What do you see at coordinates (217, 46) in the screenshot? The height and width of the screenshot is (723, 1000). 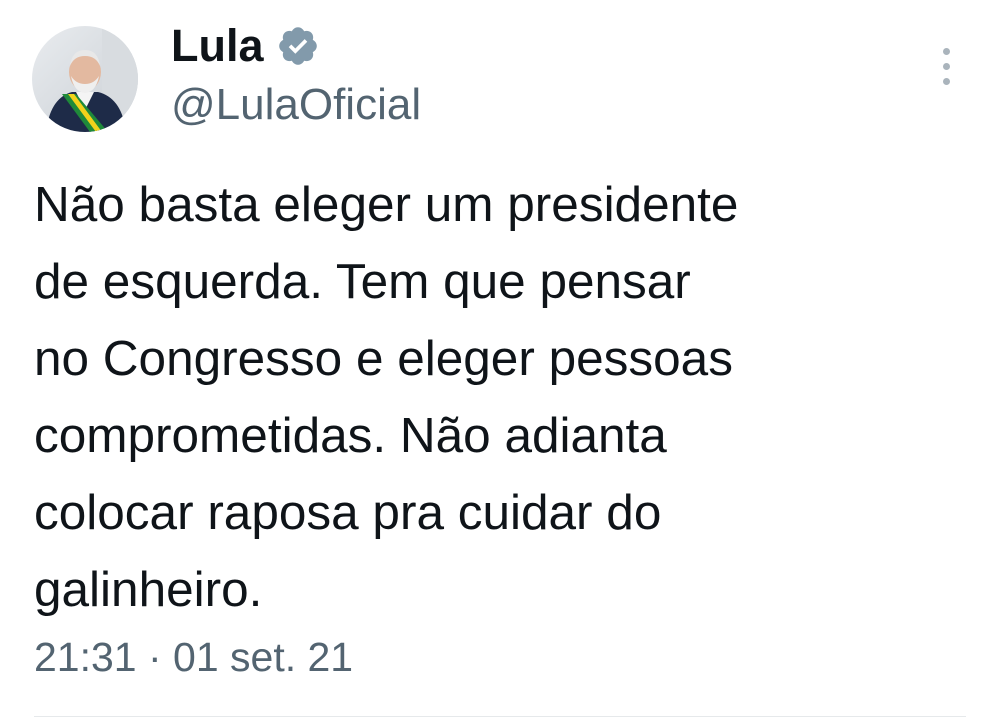 I see `display-name: Lula` at bounding box center [217, 46].